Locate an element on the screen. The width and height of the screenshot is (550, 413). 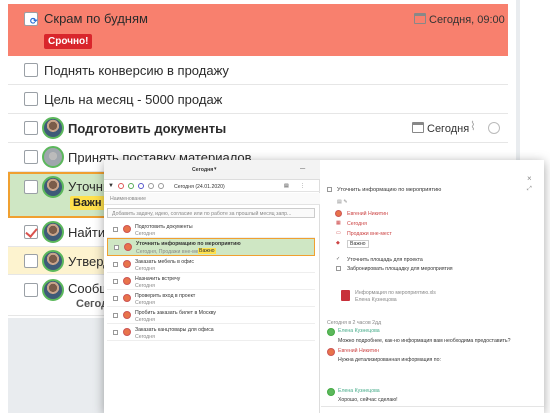
task-row: Цель на месяц - 5000 продаж is located at coordinates (258, 99).